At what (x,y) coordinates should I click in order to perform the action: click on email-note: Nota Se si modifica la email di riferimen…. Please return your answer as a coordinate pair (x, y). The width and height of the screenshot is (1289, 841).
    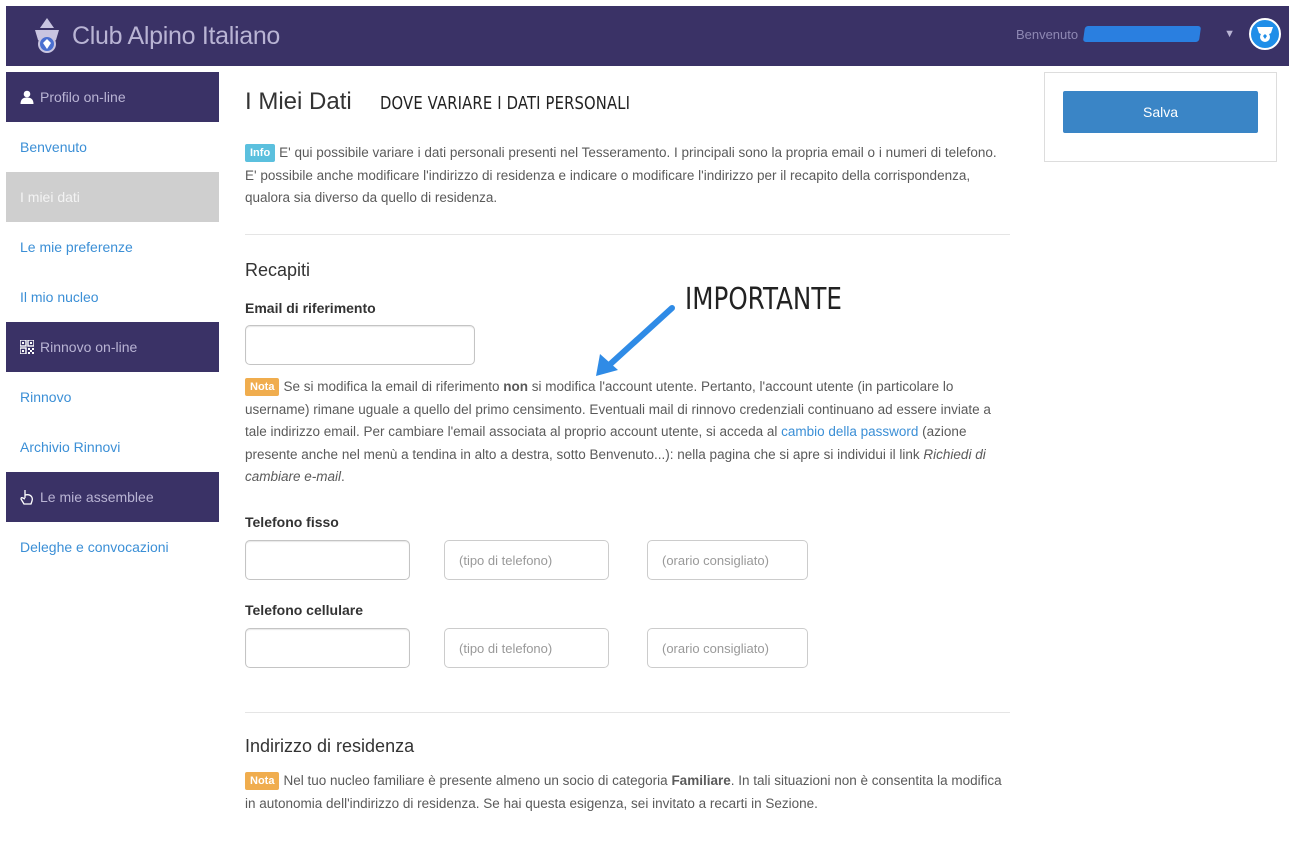
    Looking at the image, I should click on (627, 432).